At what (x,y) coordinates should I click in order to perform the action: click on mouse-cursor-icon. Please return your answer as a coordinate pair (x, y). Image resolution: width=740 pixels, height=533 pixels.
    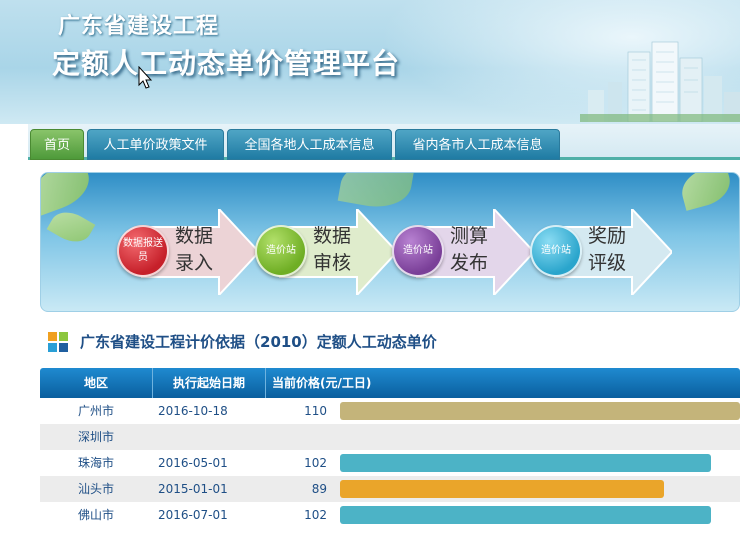
    Looking at the image, I should click on (145, 77).